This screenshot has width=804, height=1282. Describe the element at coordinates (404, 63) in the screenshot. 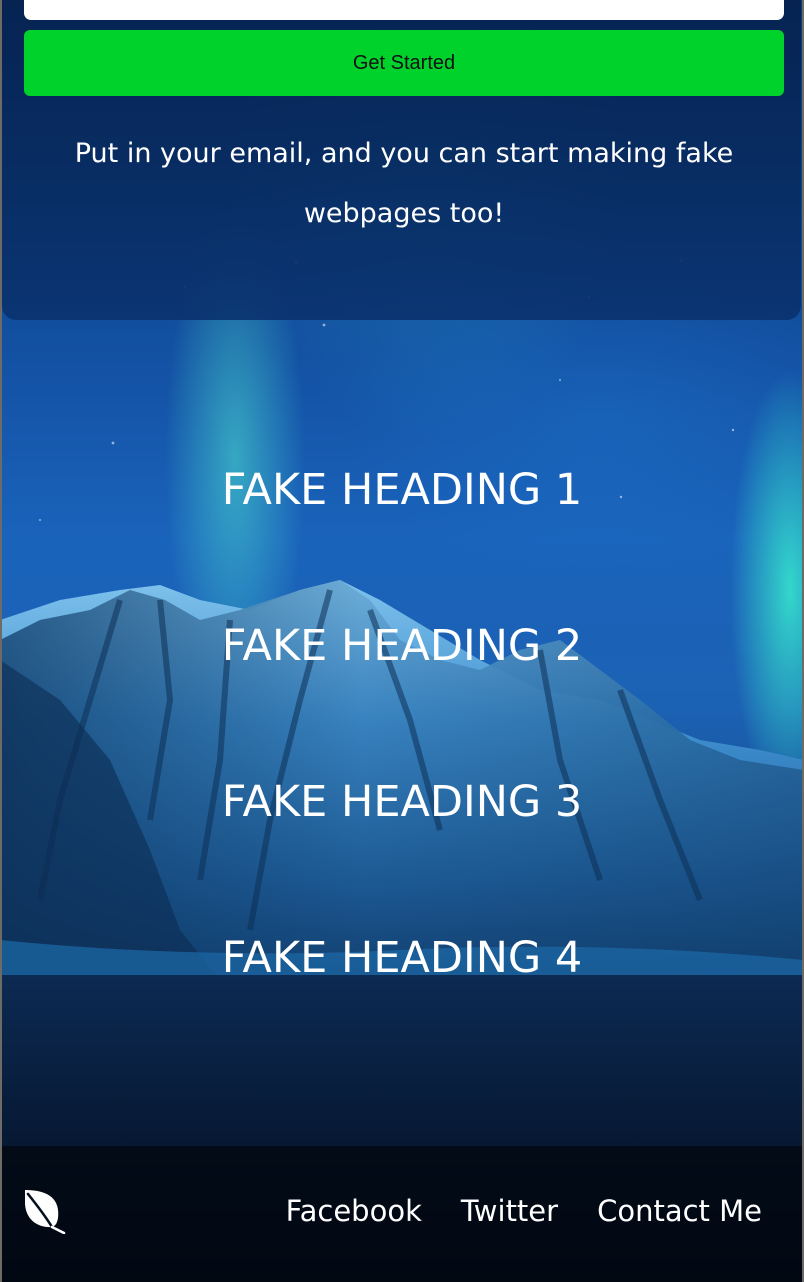

I see `get-started-button: Get Started` at that location.